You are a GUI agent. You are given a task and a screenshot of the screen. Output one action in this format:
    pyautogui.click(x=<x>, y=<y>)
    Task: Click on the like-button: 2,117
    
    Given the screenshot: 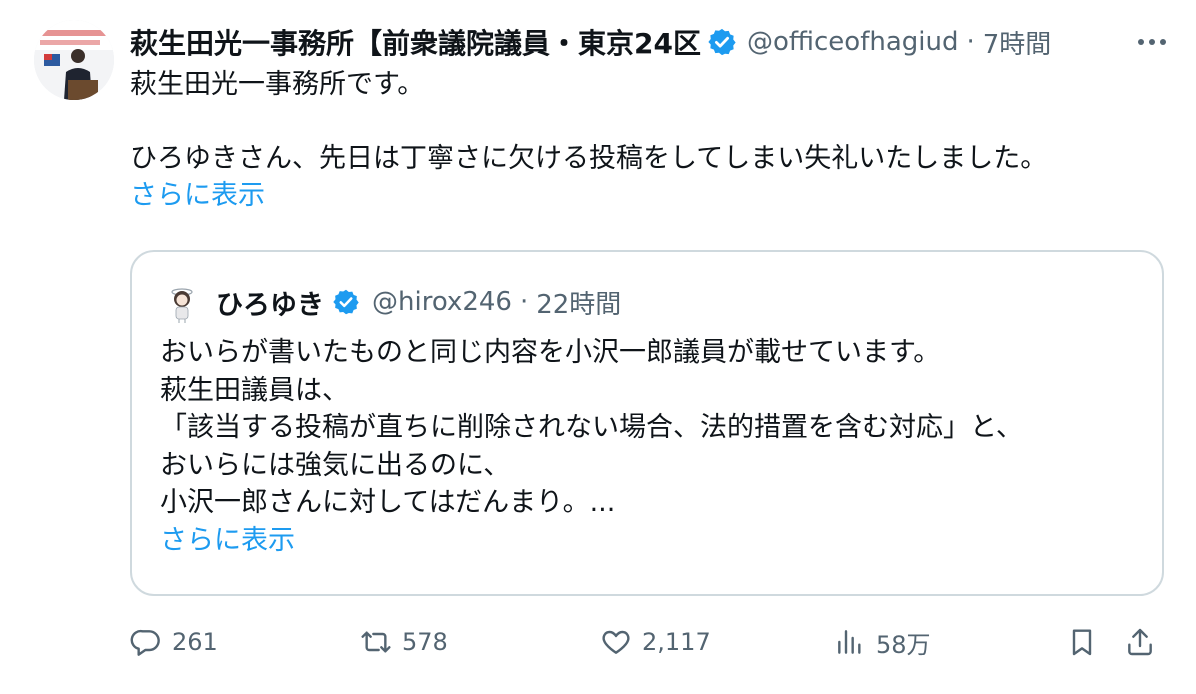 What is the action you would take?
    pyautogui.click(x=655, y=642)
    